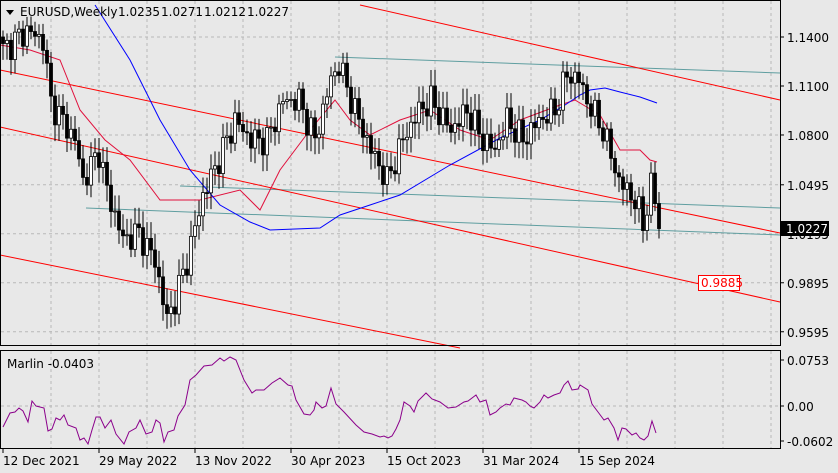 The image size is (838, 473). What do you see at coordinates (41, 461) in the screenshot?
I see `time-axis-label: 12 Dec 2021` at bounding box center [41, 461].